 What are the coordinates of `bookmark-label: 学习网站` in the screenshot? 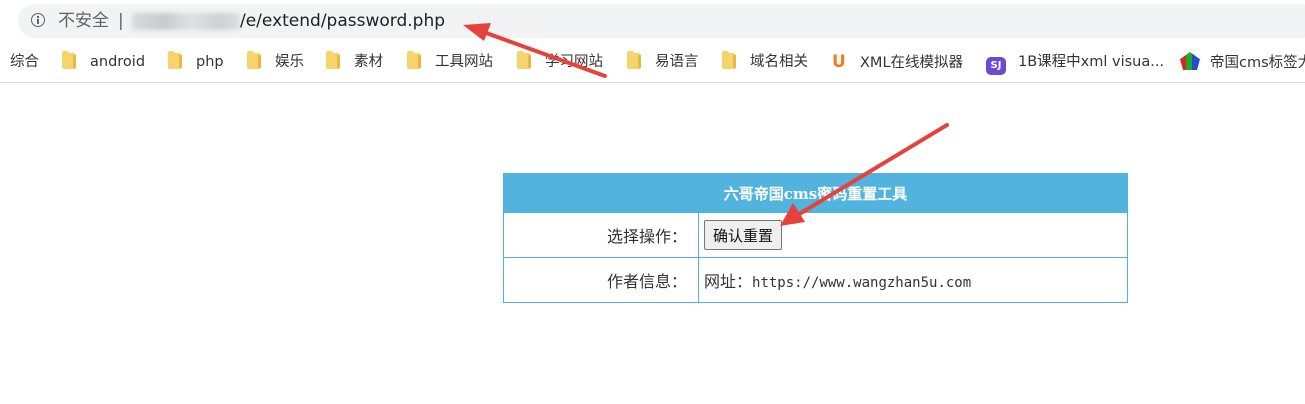 It's located at (574, 62).